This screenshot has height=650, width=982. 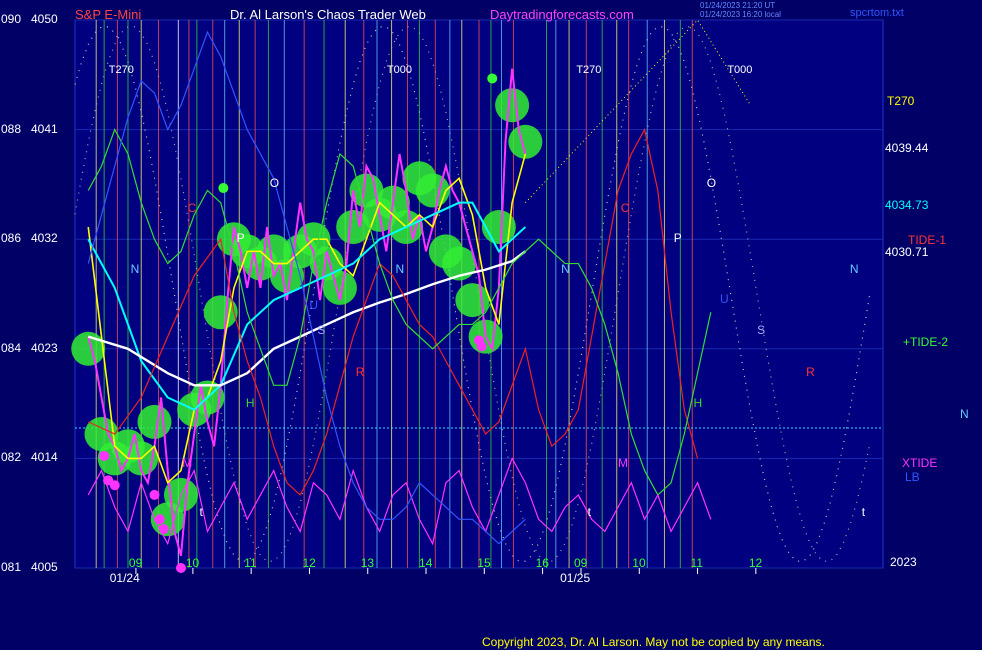 I want to click on year-label: 2023, so click(x=903, y=562).